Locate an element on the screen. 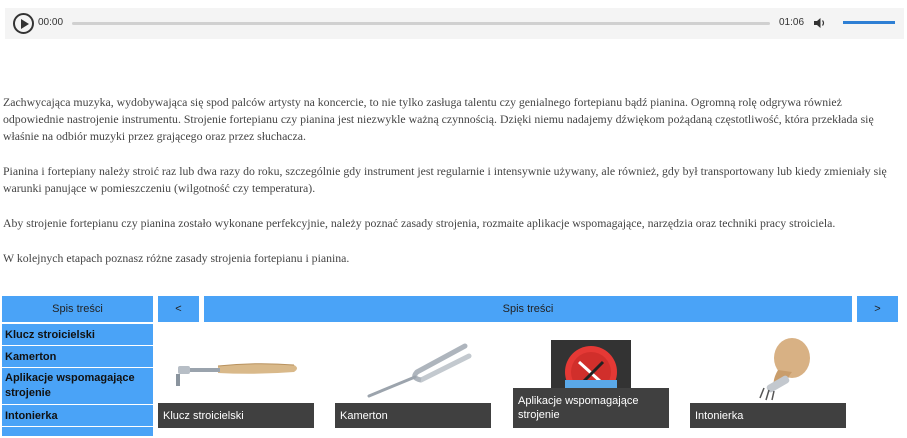  tuner-app-icon is located at coordinates (591, 365).